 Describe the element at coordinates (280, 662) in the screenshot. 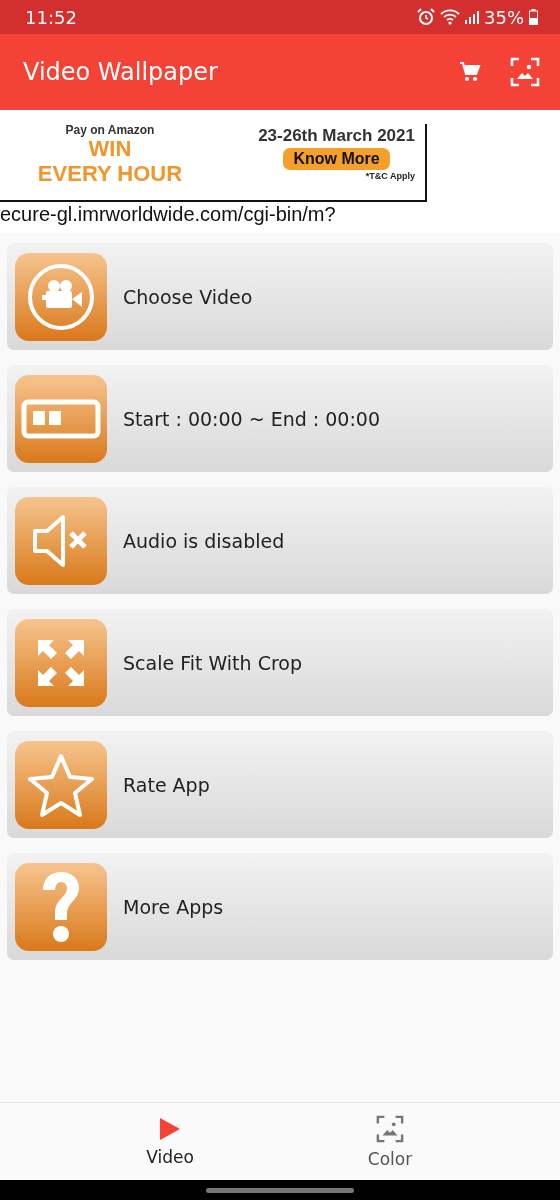

I see `menu-item: Scale Fit With Crop` at that location.